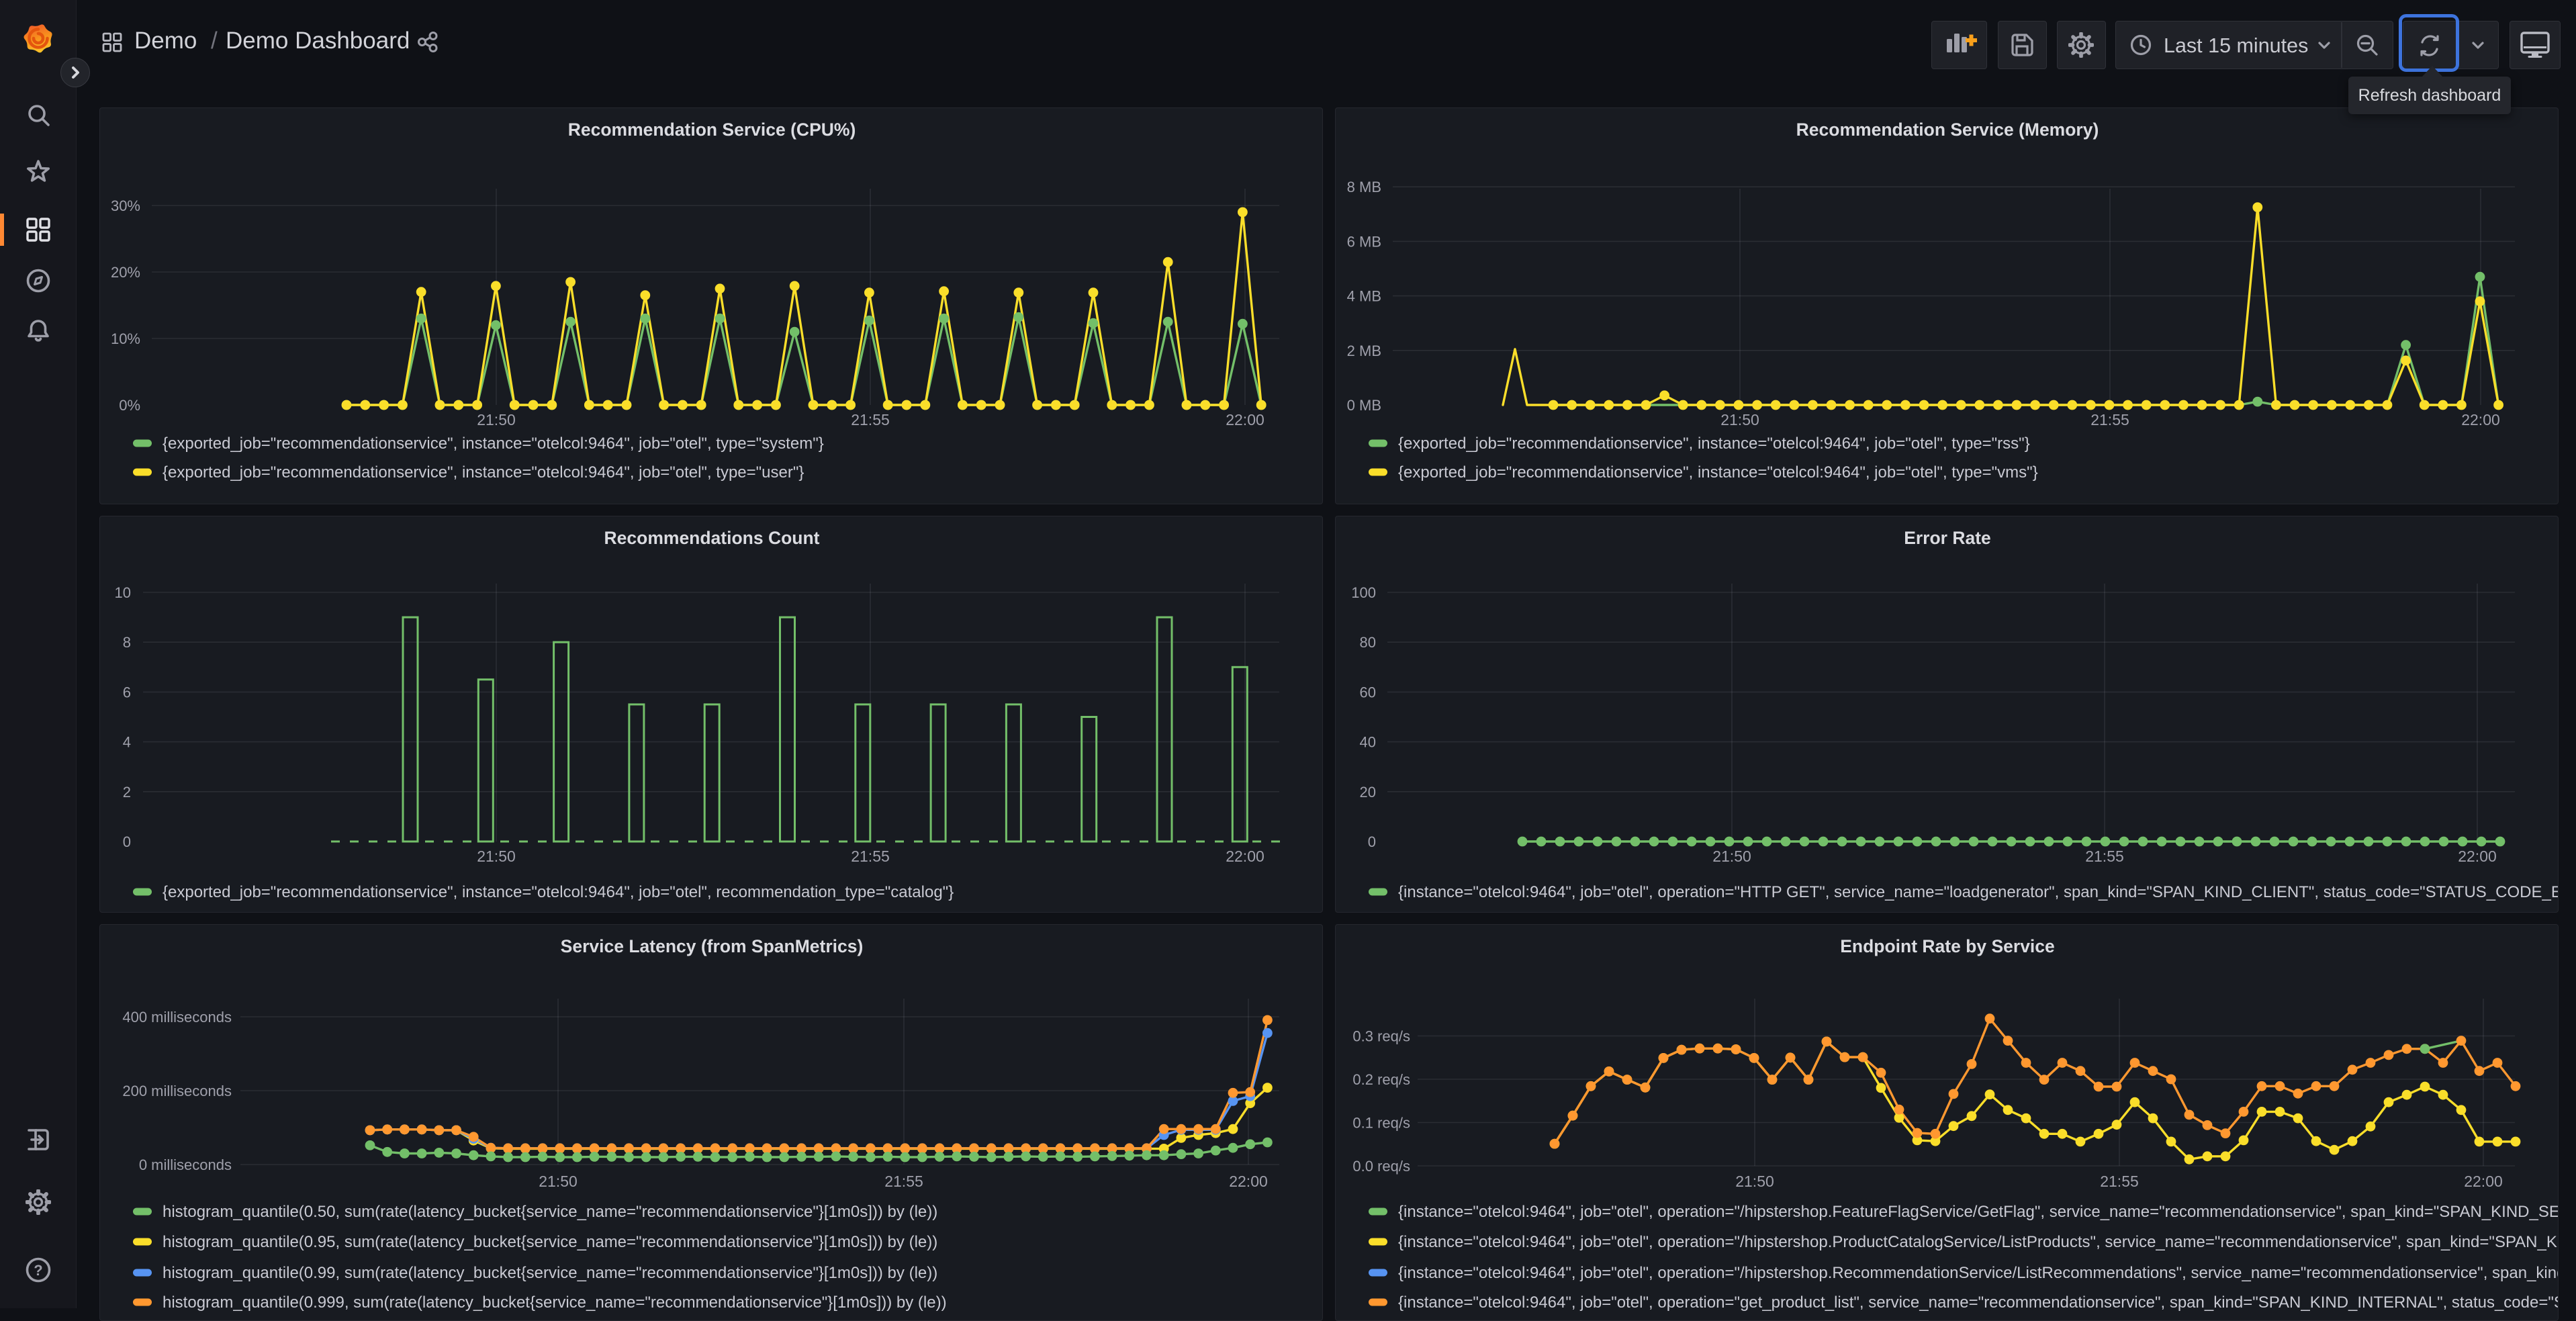 This screenshot has height=1321, width=2576. I want to click on svg-text: 30%, so click(125, 205).